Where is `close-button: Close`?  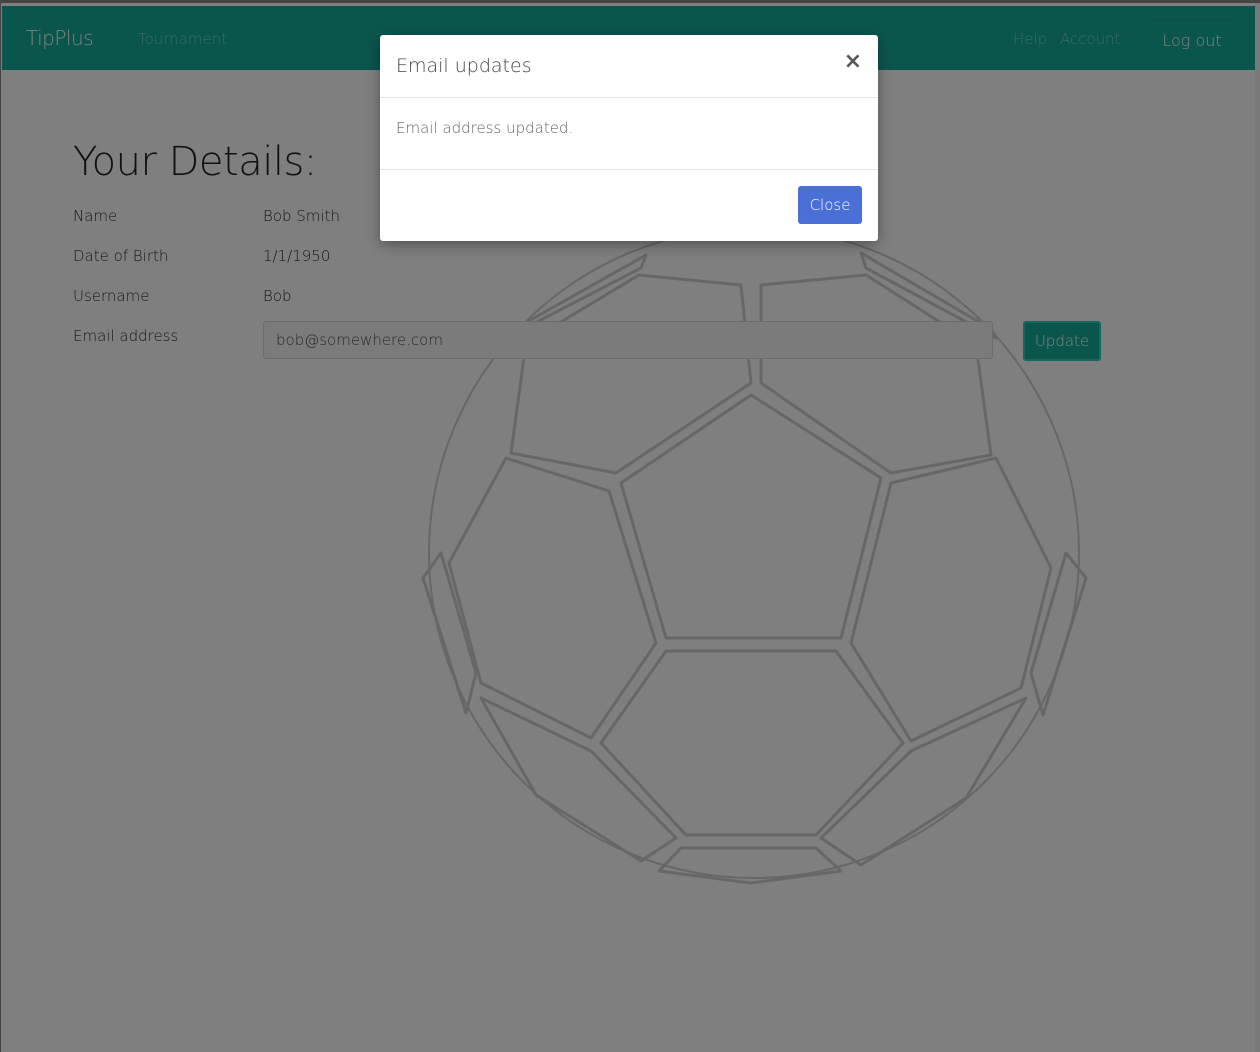
close-button: Close is located at coordinates (830, 205).